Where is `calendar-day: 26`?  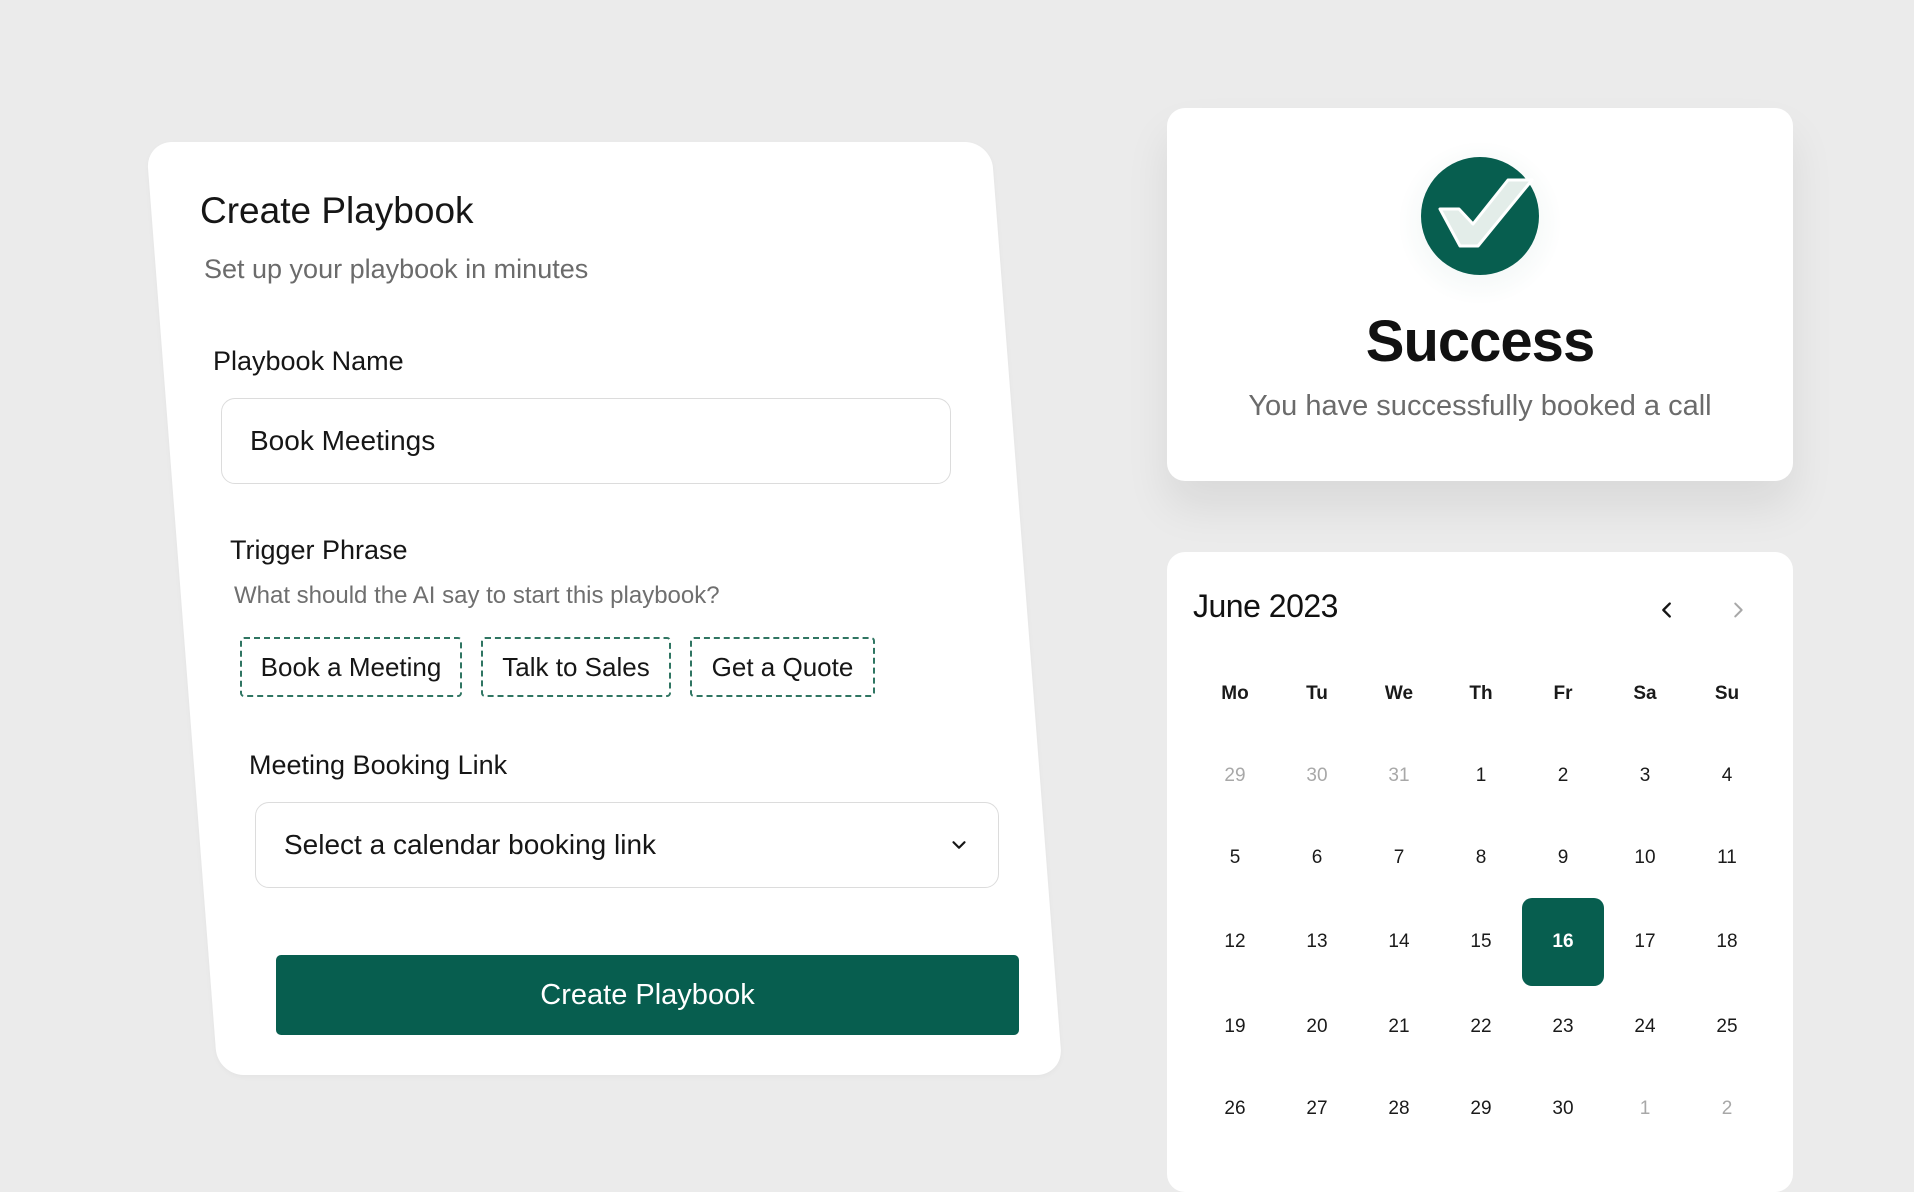
calendar-day: 26 is located at coordinates (1235, 1109).